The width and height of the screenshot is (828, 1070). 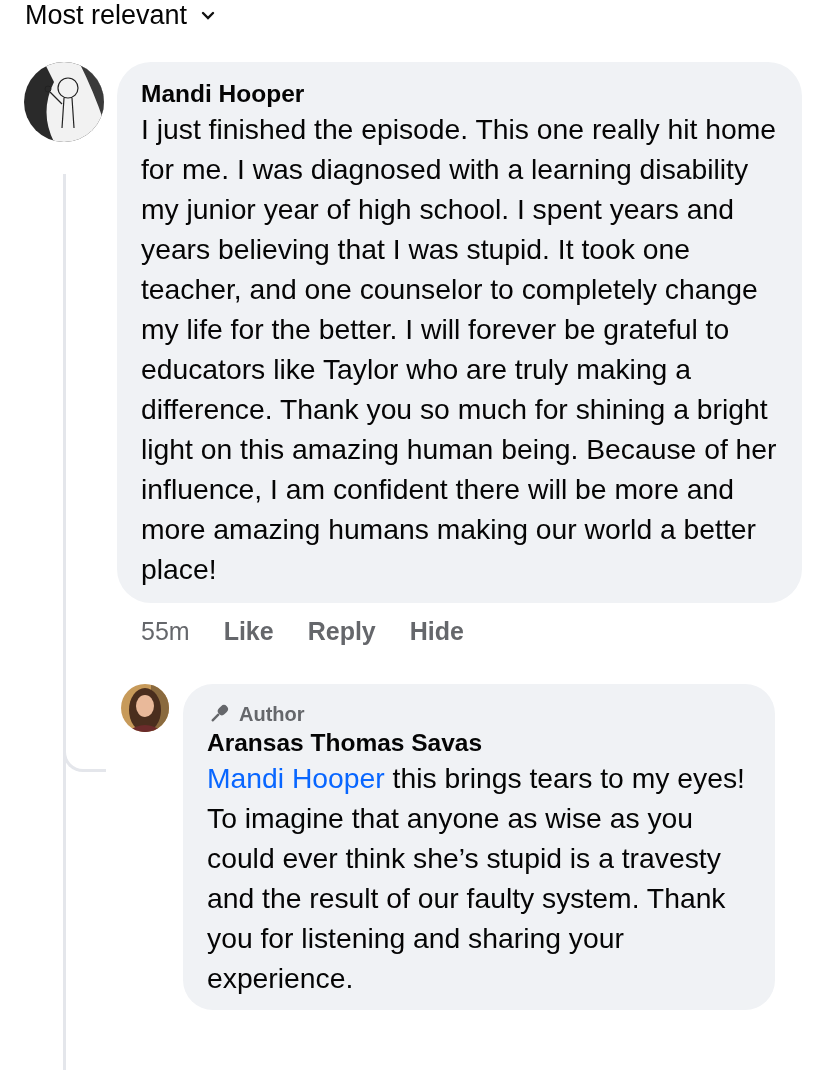 What do you see at coordinates (208, 15) in the screenshot?
I see `chevron-down-icon` at bounding box center [208, 15].